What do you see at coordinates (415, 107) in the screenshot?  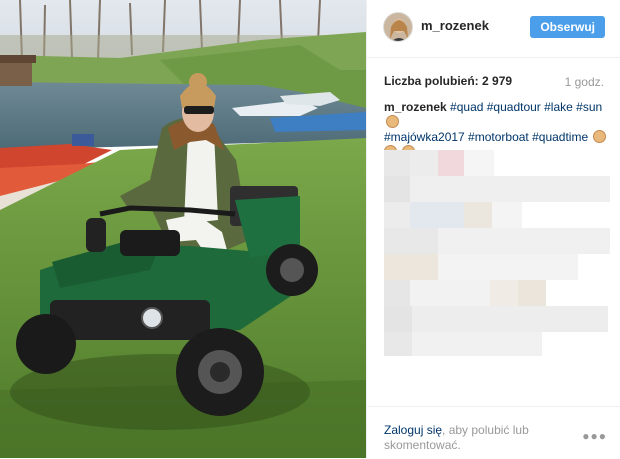 I see `caption-username: m_rozenek` at bounding box center [415, 107].